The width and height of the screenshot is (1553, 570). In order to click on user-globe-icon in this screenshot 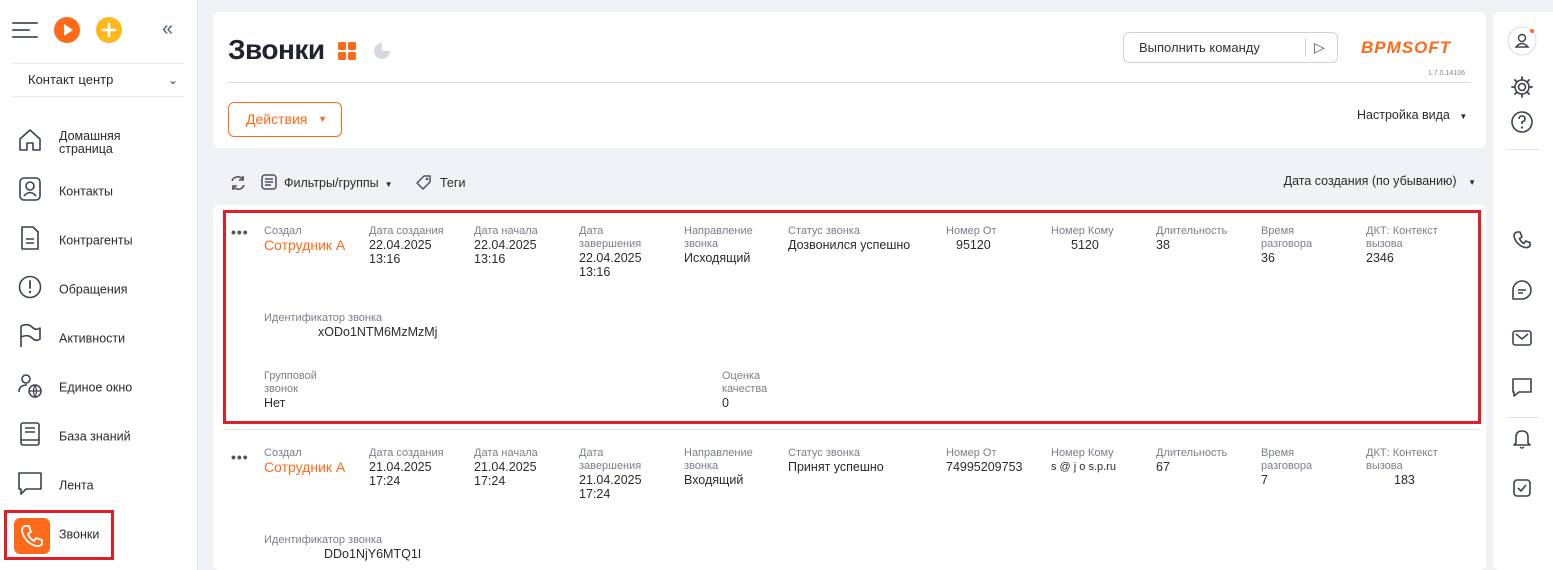, I will do `click(30, 386)`.